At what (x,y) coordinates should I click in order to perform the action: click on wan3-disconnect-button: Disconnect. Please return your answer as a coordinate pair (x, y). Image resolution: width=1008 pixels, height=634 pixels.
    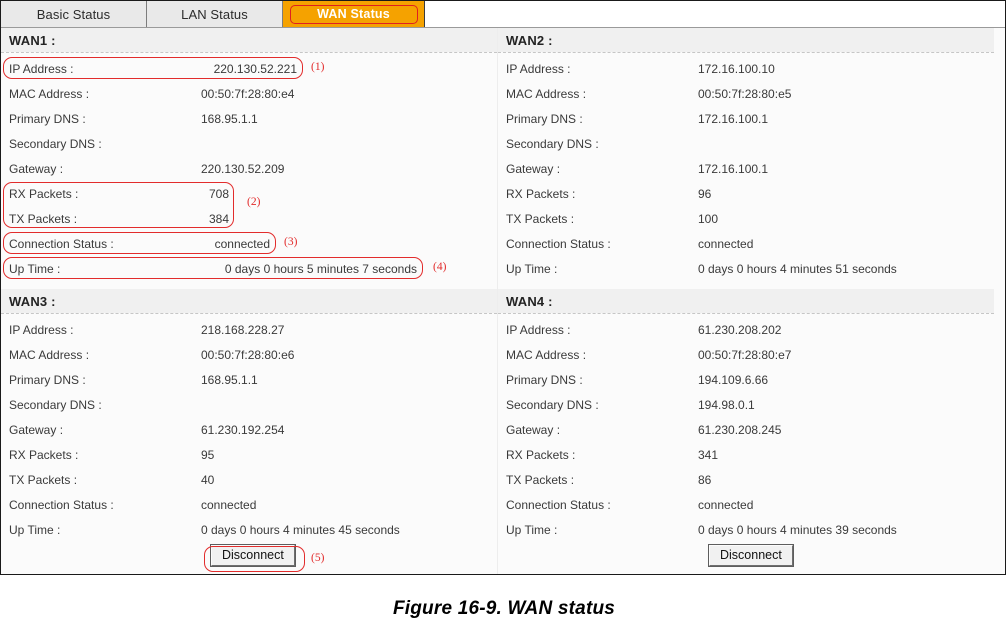
    Looking at the image, I should click on (253, 555).